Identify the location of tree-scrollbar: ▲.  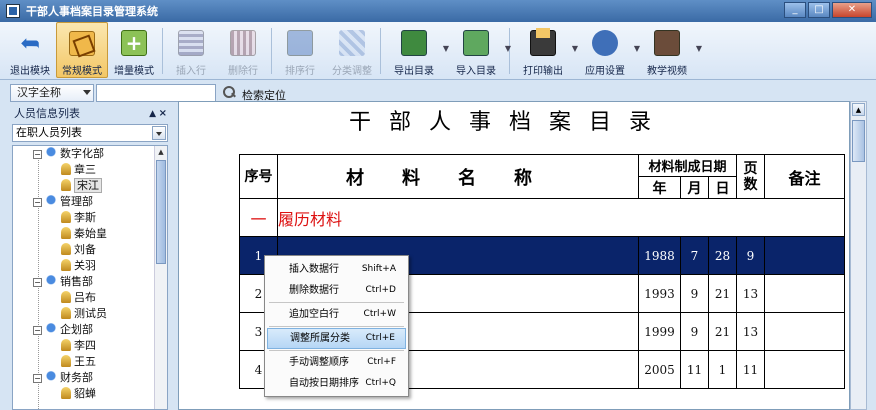
(160, 277).